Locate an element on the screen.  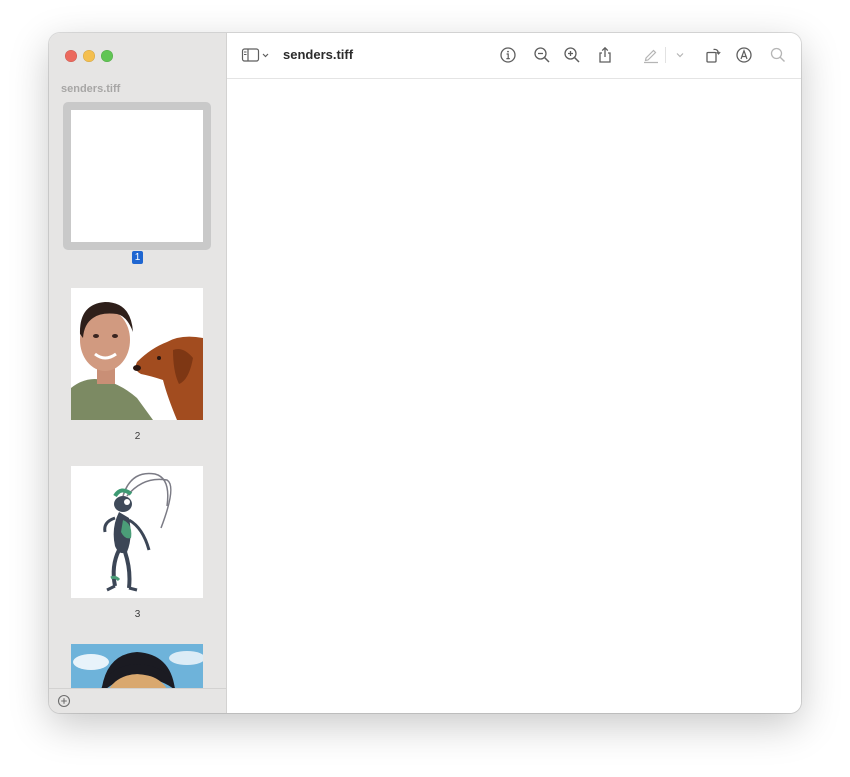
toolbar: senders.tiff is located at coordinates (514, 56).